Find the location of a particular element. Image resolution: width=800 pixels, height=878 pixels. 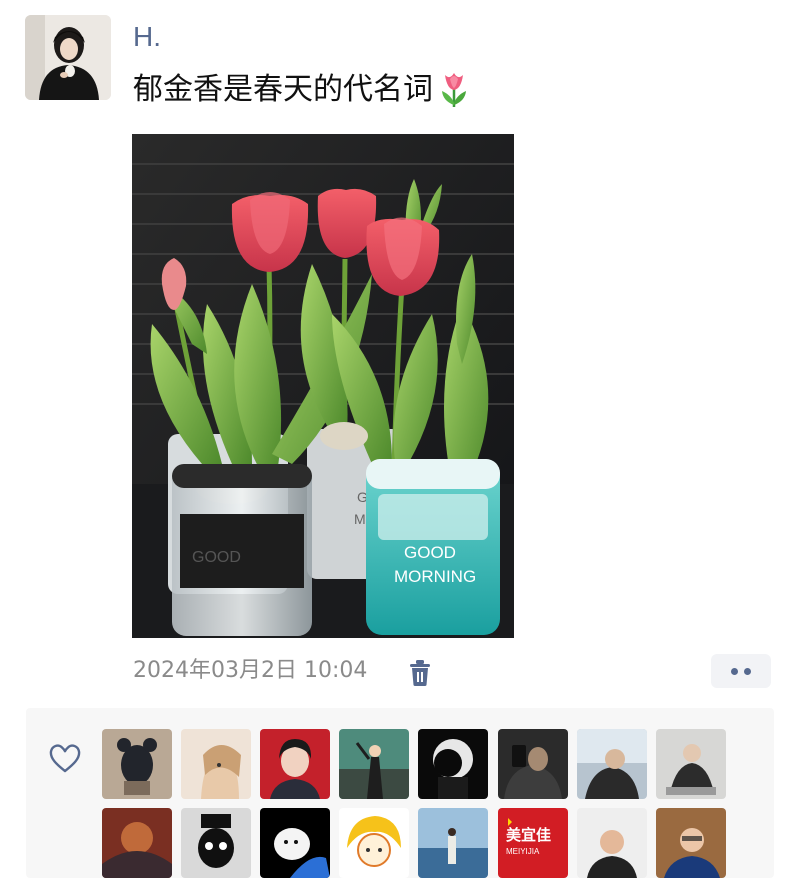

more-dots-icon is located at coordinates (734, 671).